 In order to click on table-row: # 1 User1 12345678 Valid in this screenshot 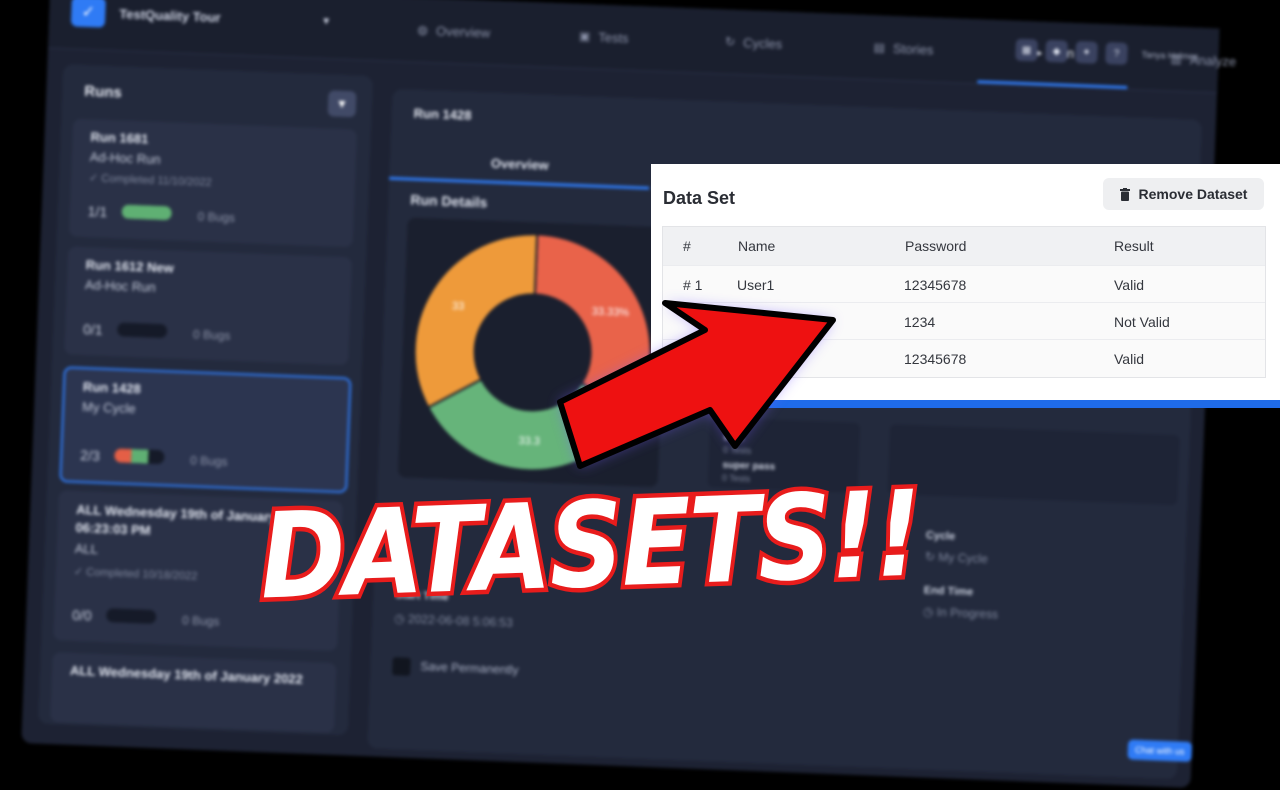, I will do `click(964, 284)`.